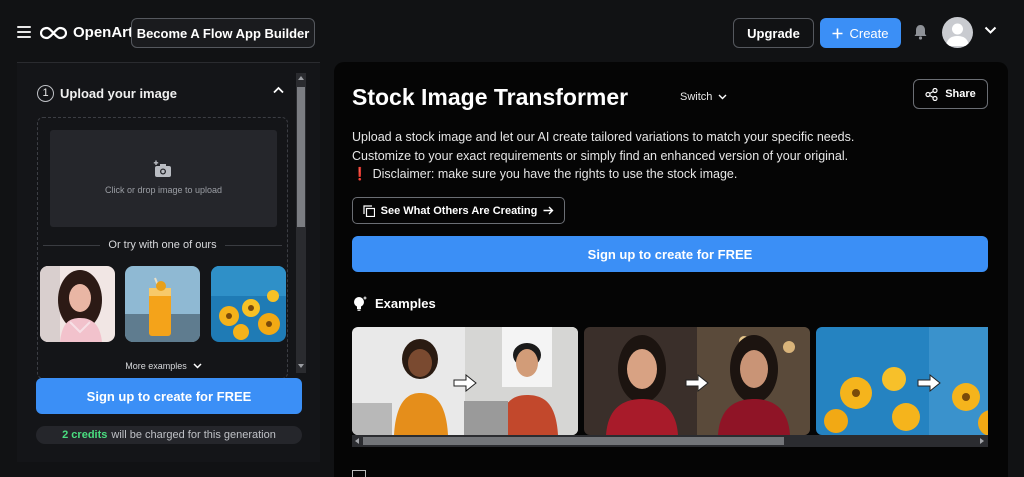  Describe the element at coordinates (405, 303) in the screenshot. I see `examples-label: Examples` at that location.